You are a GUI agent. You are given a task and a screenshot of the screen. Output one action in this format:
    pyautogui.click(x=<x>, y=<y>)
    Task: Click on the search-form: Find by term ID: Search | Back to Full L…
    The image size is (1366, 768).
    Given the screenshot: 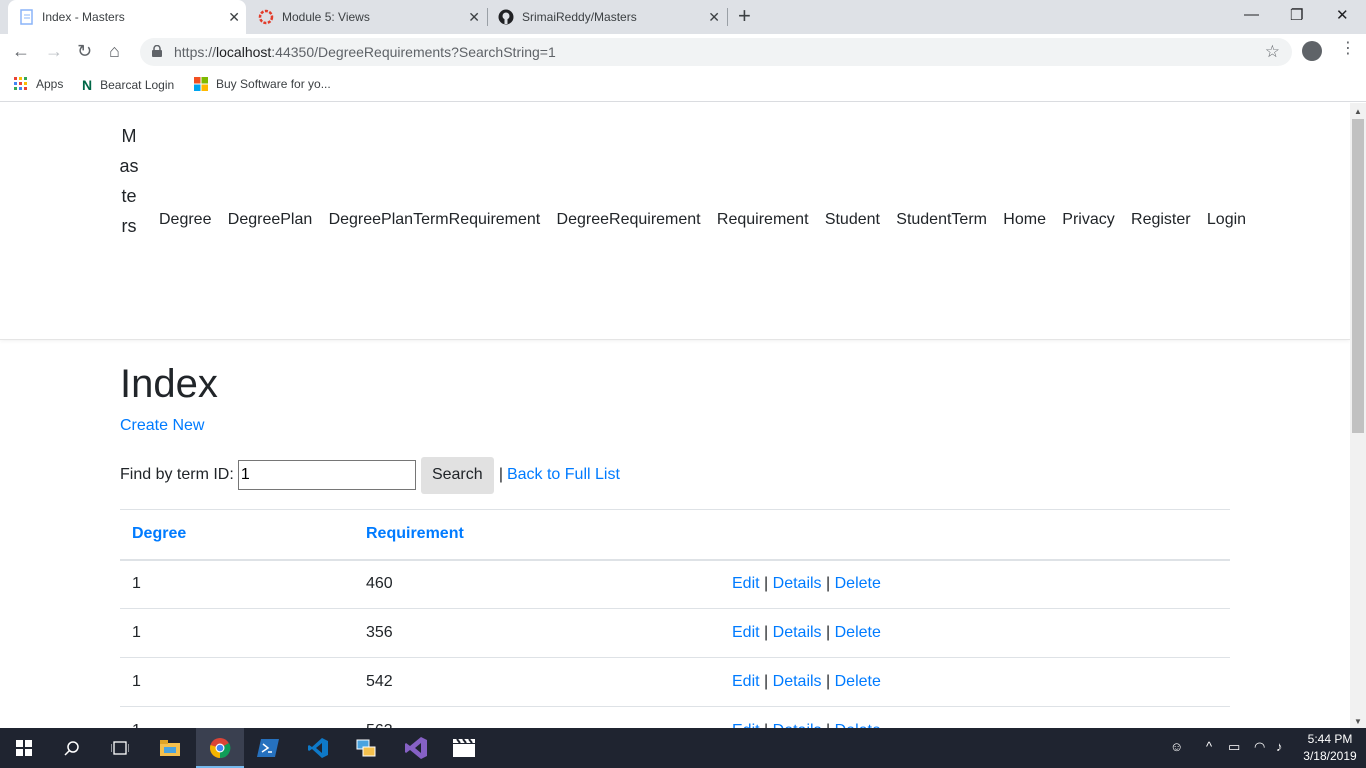 What is the action you would take?
    pyautogui.click(x=370, y=475)
    